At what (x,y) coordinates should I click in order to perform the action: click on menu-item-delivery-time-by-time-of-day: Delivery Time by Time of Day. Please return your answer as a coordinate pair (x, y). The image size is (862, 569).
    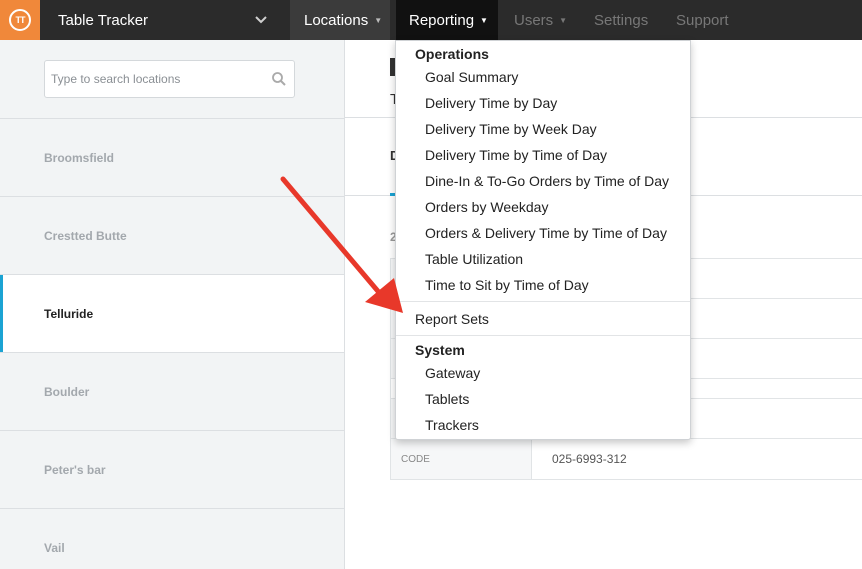
    Looking at the image, I should click on (516, 155).